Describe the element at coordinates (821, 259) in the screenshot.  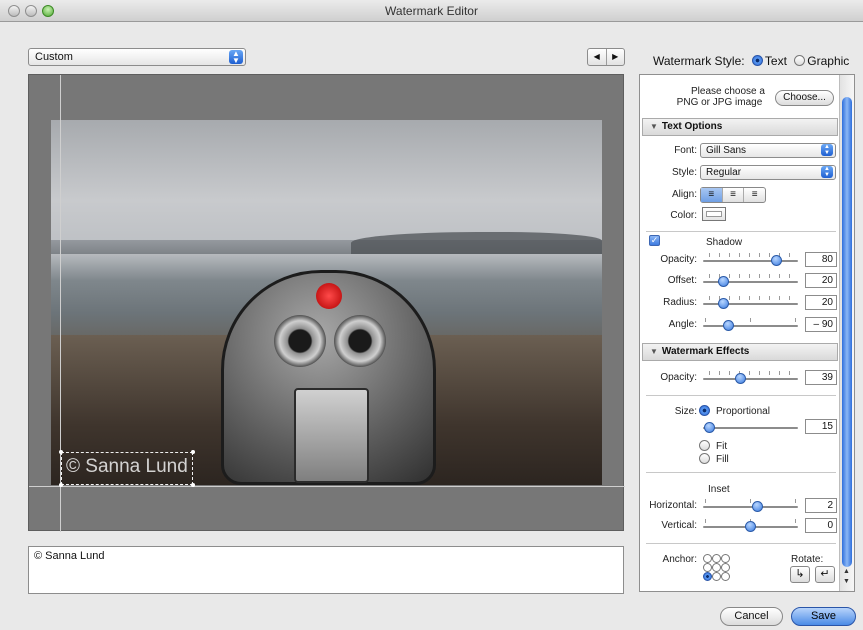
I see `shadow-opacity-field: 80` at that location.